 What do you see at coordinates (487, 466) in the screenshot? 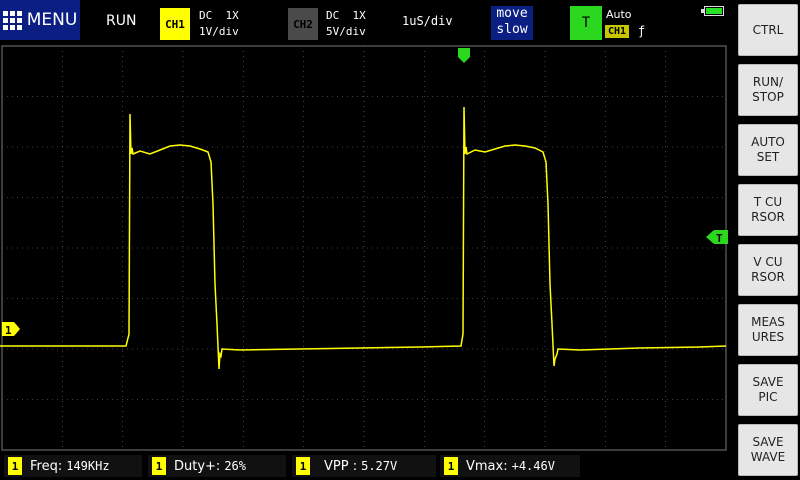
I see `measure-label: Vmax:` at bounding box center [487, 466].